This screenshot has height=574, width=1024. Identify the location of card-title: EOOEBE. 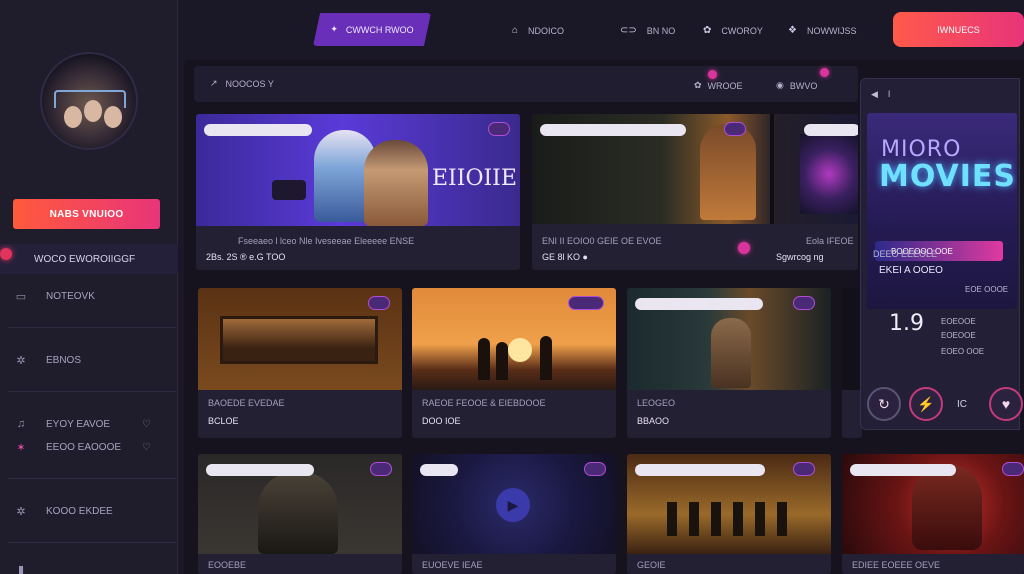
(227, 565).